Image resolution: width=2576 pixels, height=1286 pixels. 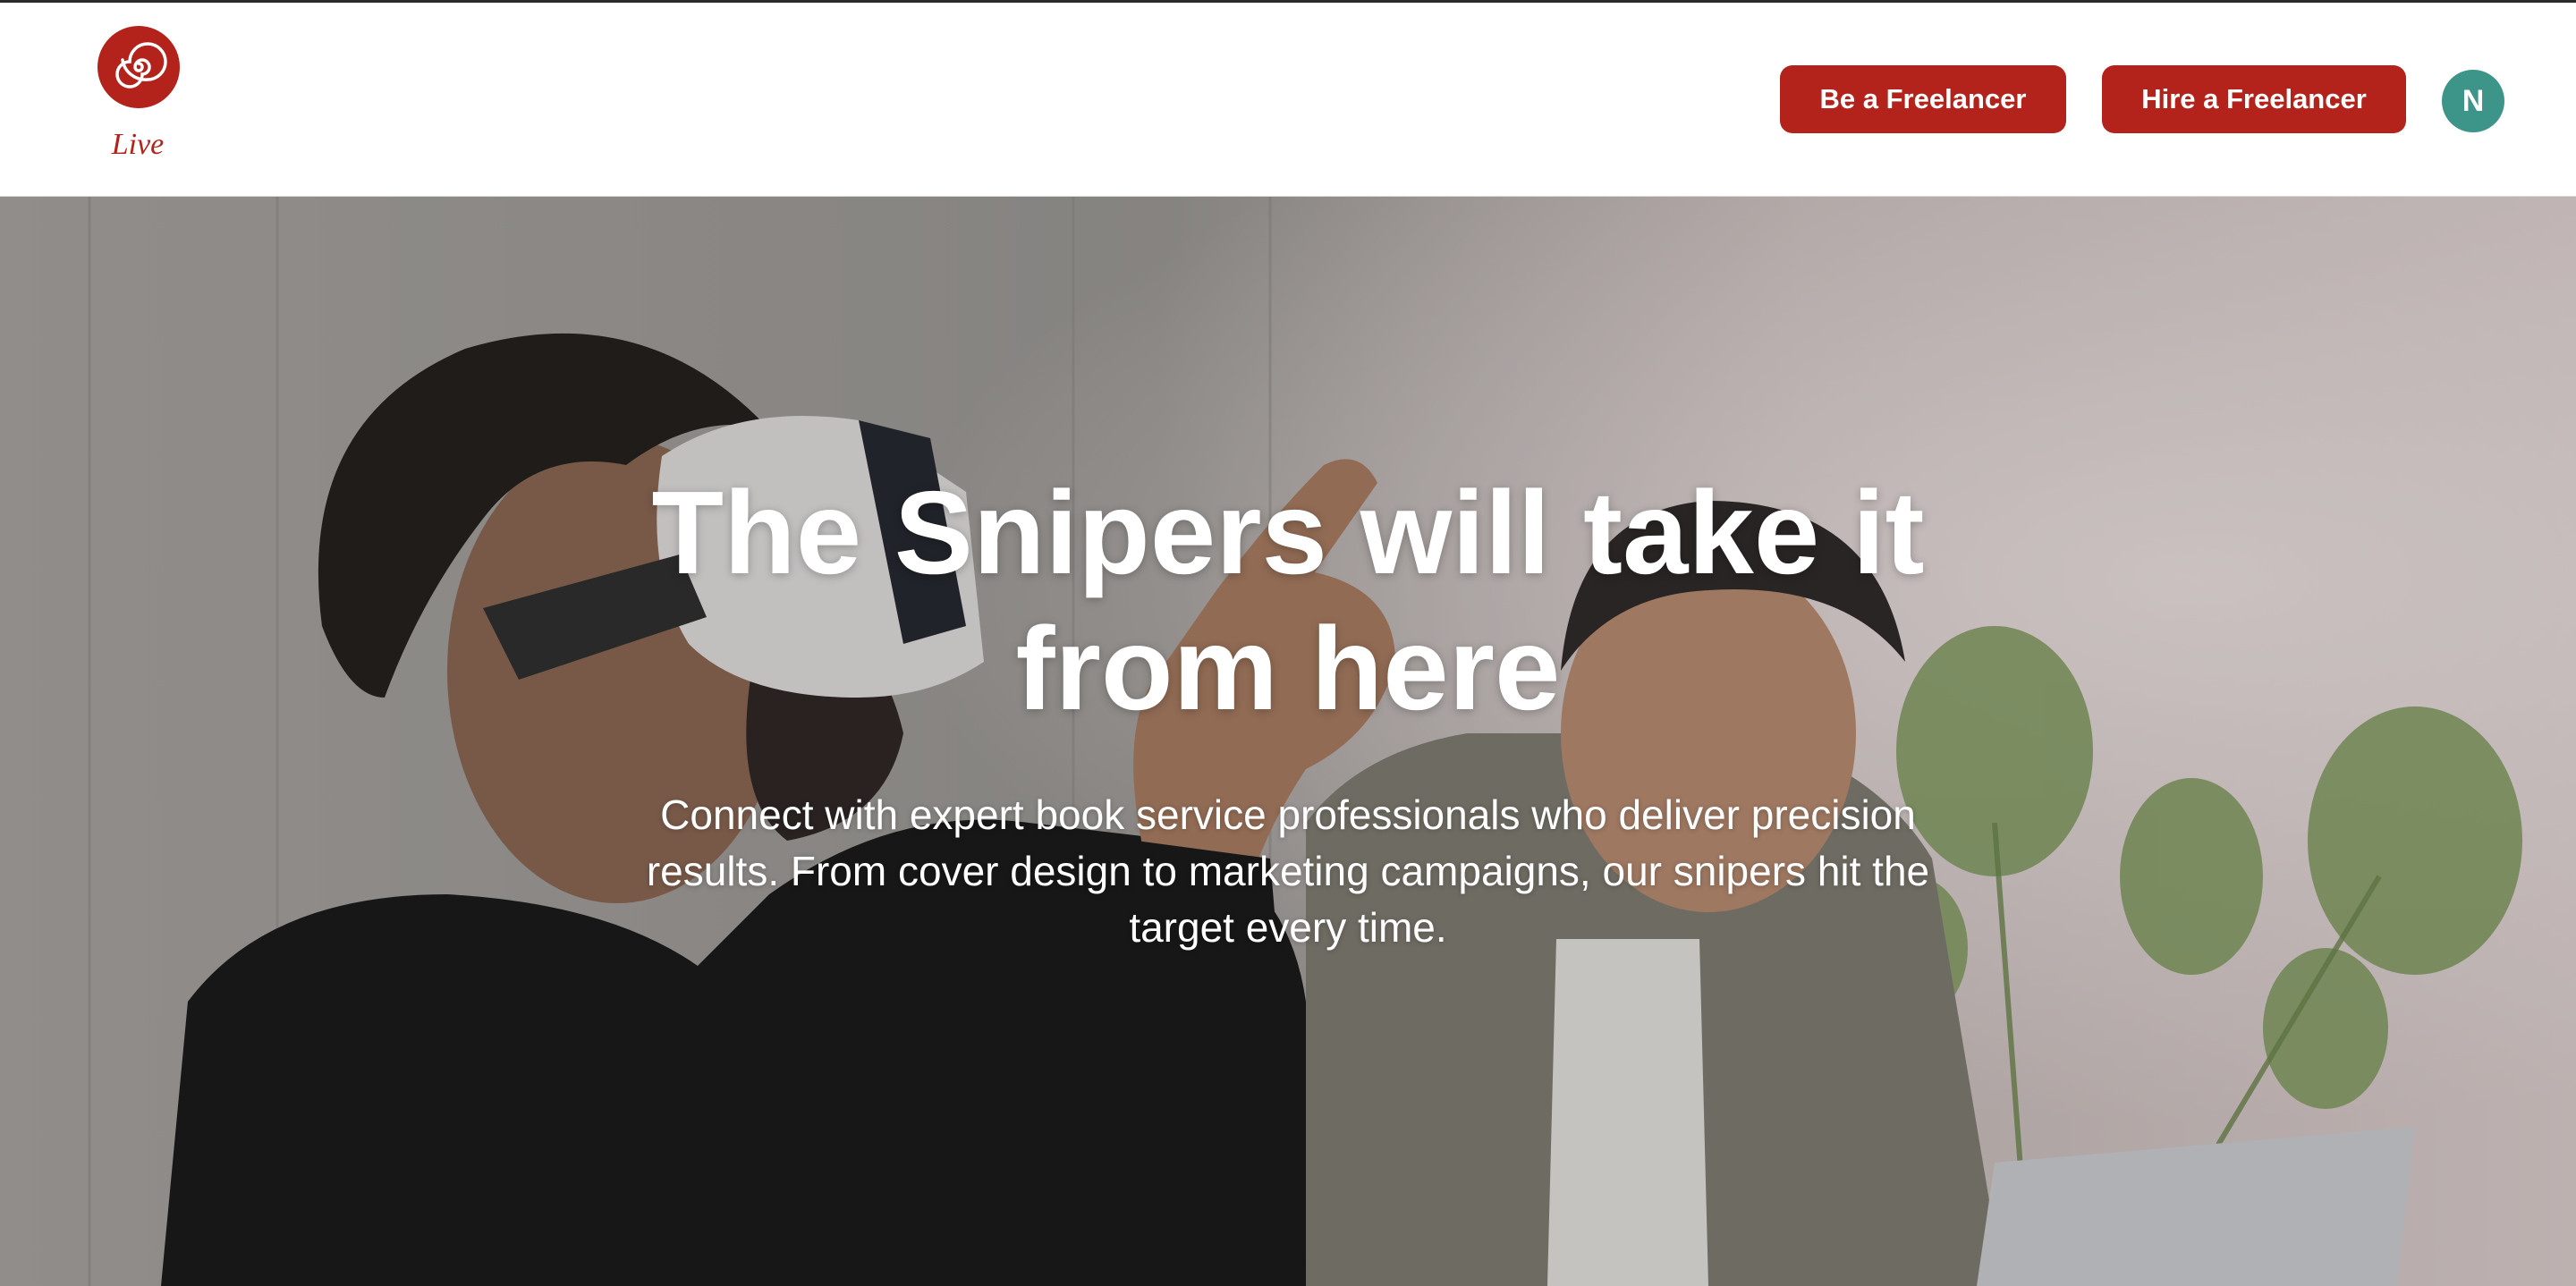 I want to click on site-logo: Live, so click(x=142, y=95).